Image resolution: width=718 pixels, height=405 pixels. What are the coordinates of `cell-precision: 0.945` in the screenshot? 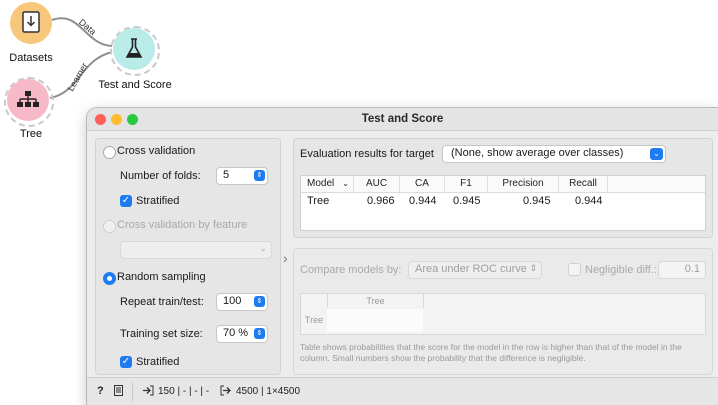 It's located at (537, 201).